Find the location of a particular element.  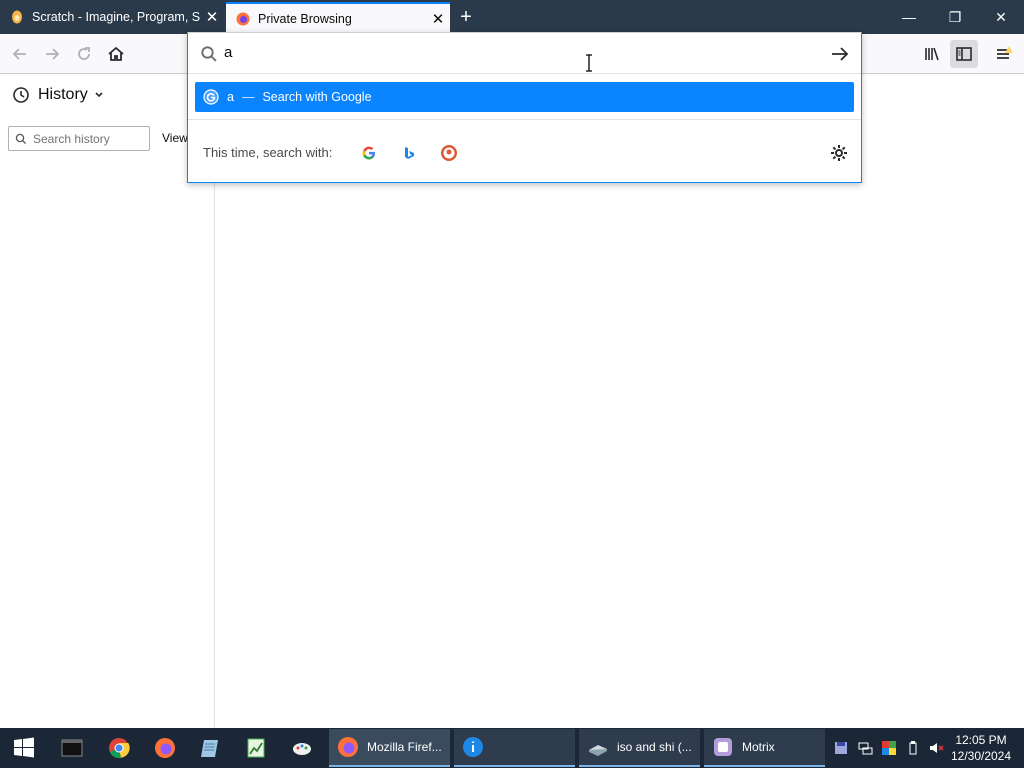

home-icon is located at coordinates (116, 53).